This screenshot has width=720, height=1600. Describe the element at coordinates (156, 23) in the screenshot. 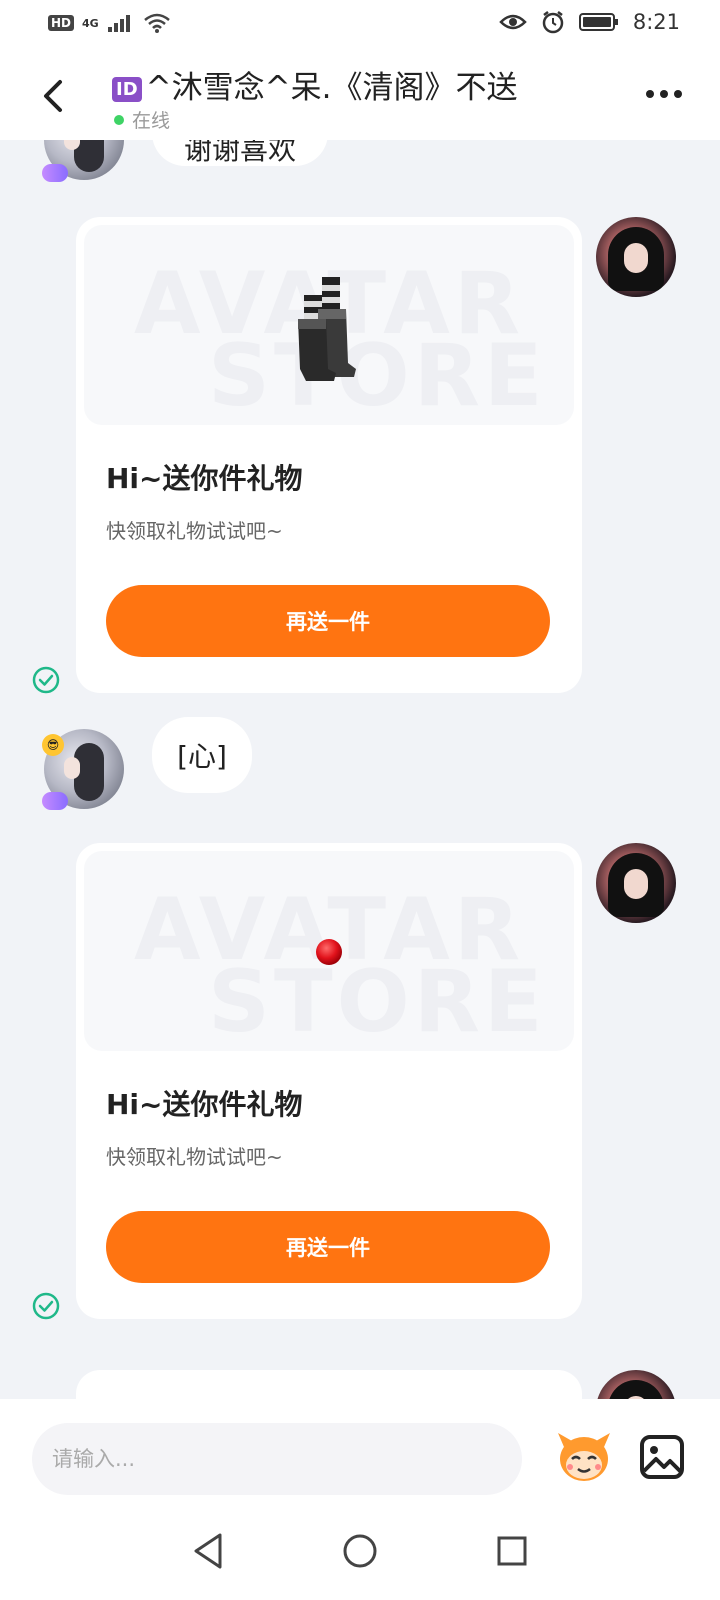

I see `wifi-icon` at that location.